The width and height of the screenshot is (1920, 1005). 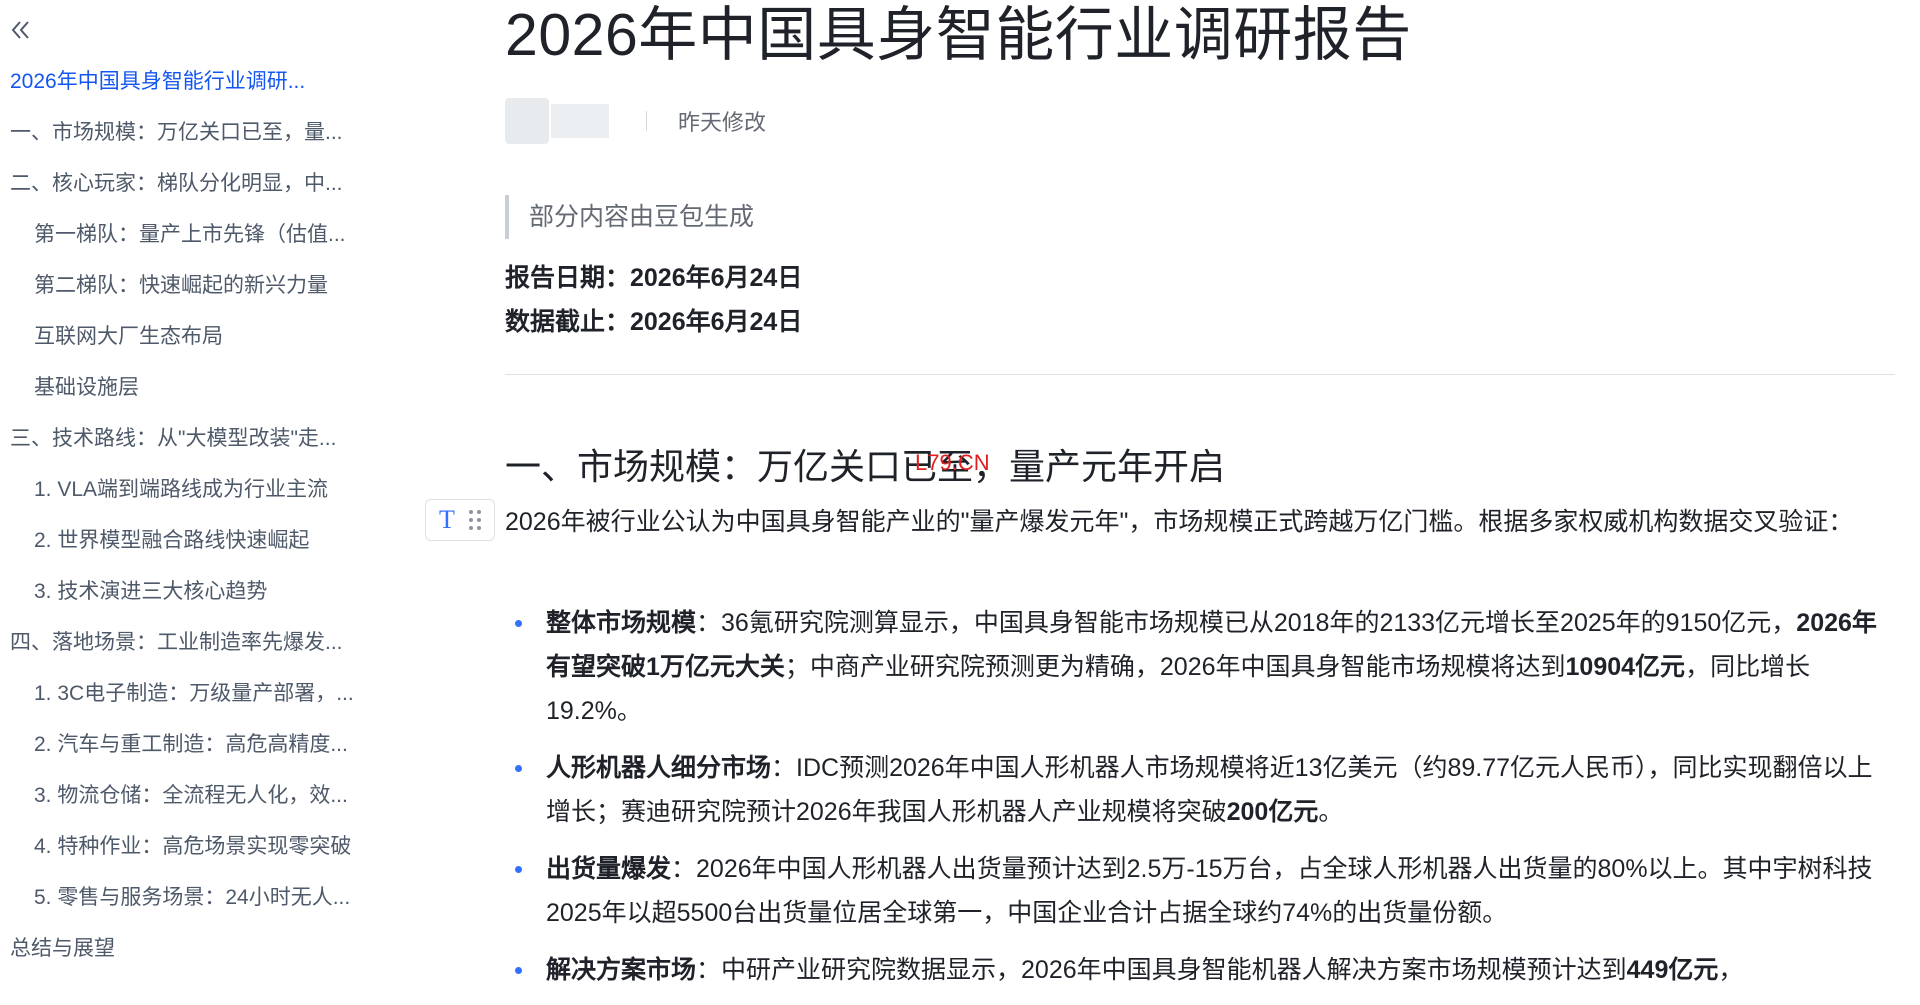 What do you see at coordinates (460, 520) in the screenshot?
I see `block-type-handle: T` at bounding box center [460, 520].